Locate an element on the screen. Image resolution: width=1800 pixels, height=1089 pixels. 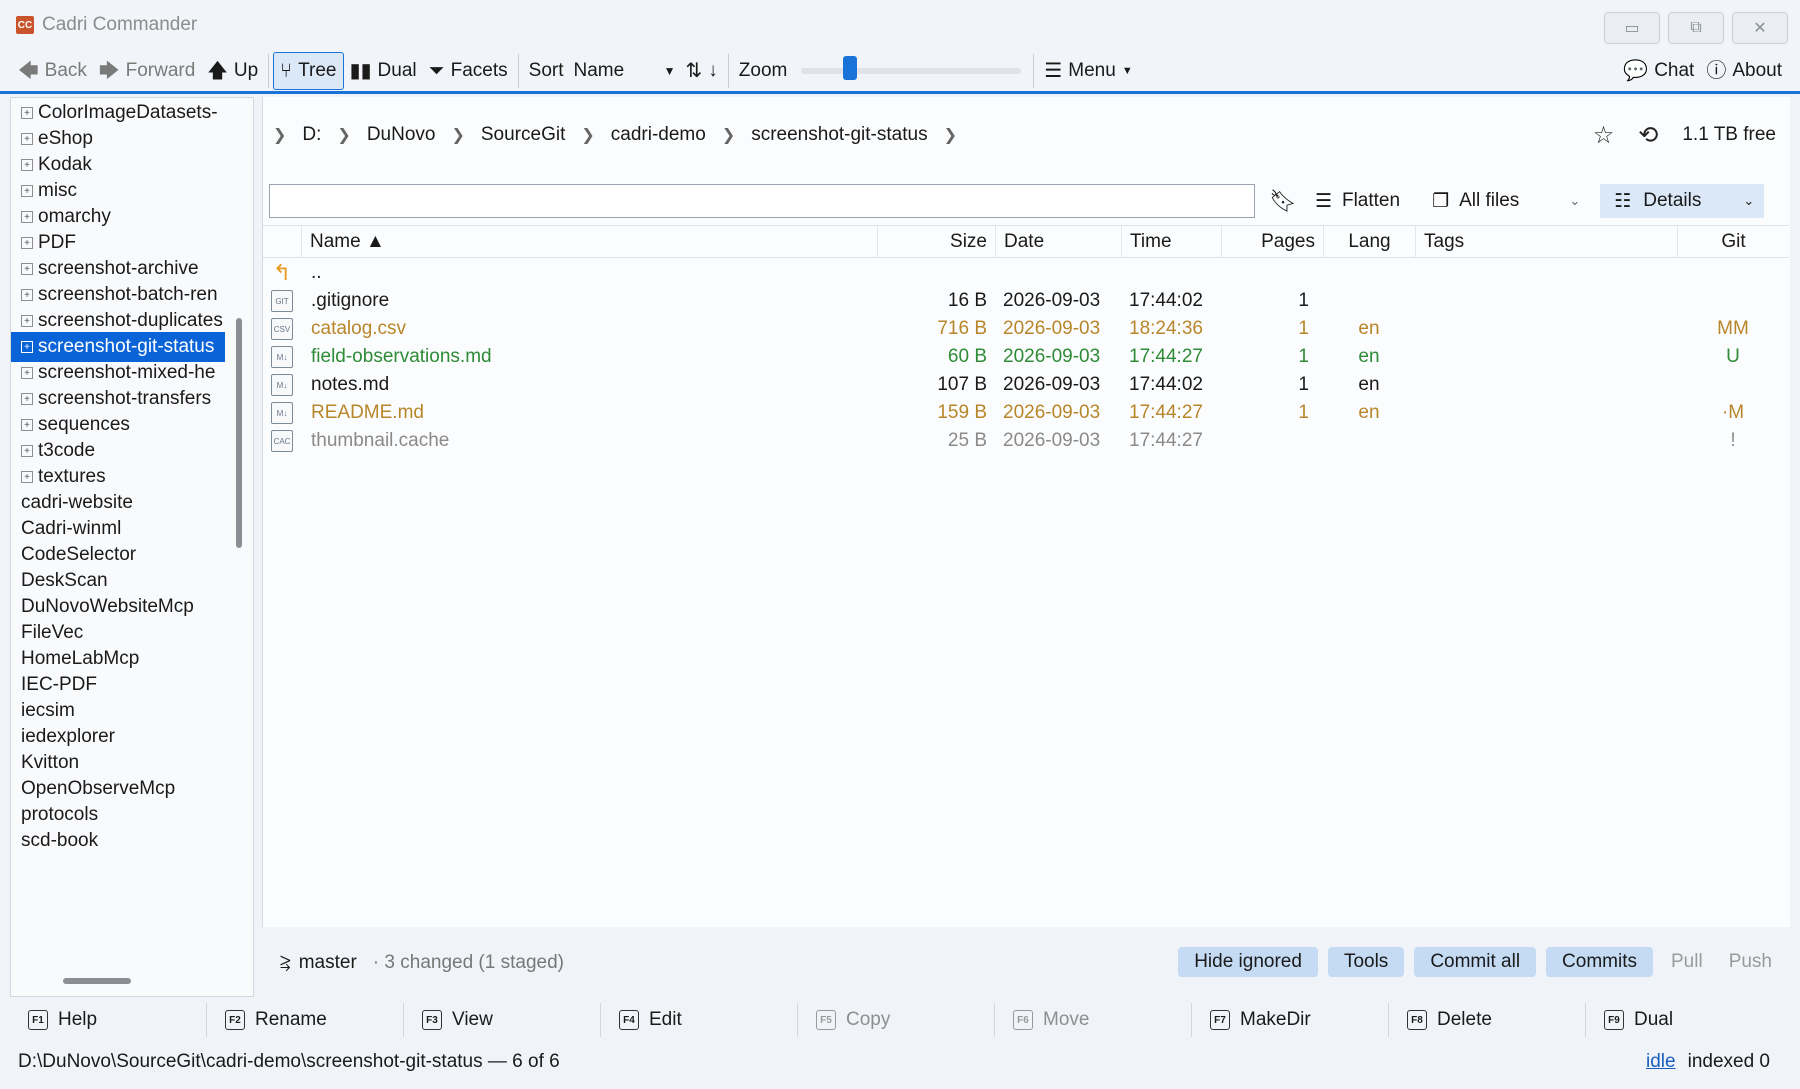
menu-button: ☰ Menu ▼ is located at coordinates (1088, 71).